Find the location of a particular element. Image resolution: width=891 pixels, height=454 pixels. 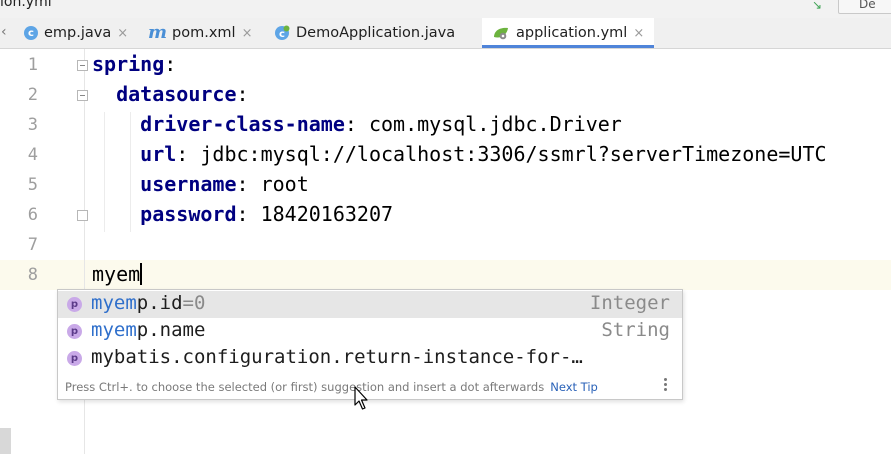

svg-text: c is located at coordinates (282, 34).